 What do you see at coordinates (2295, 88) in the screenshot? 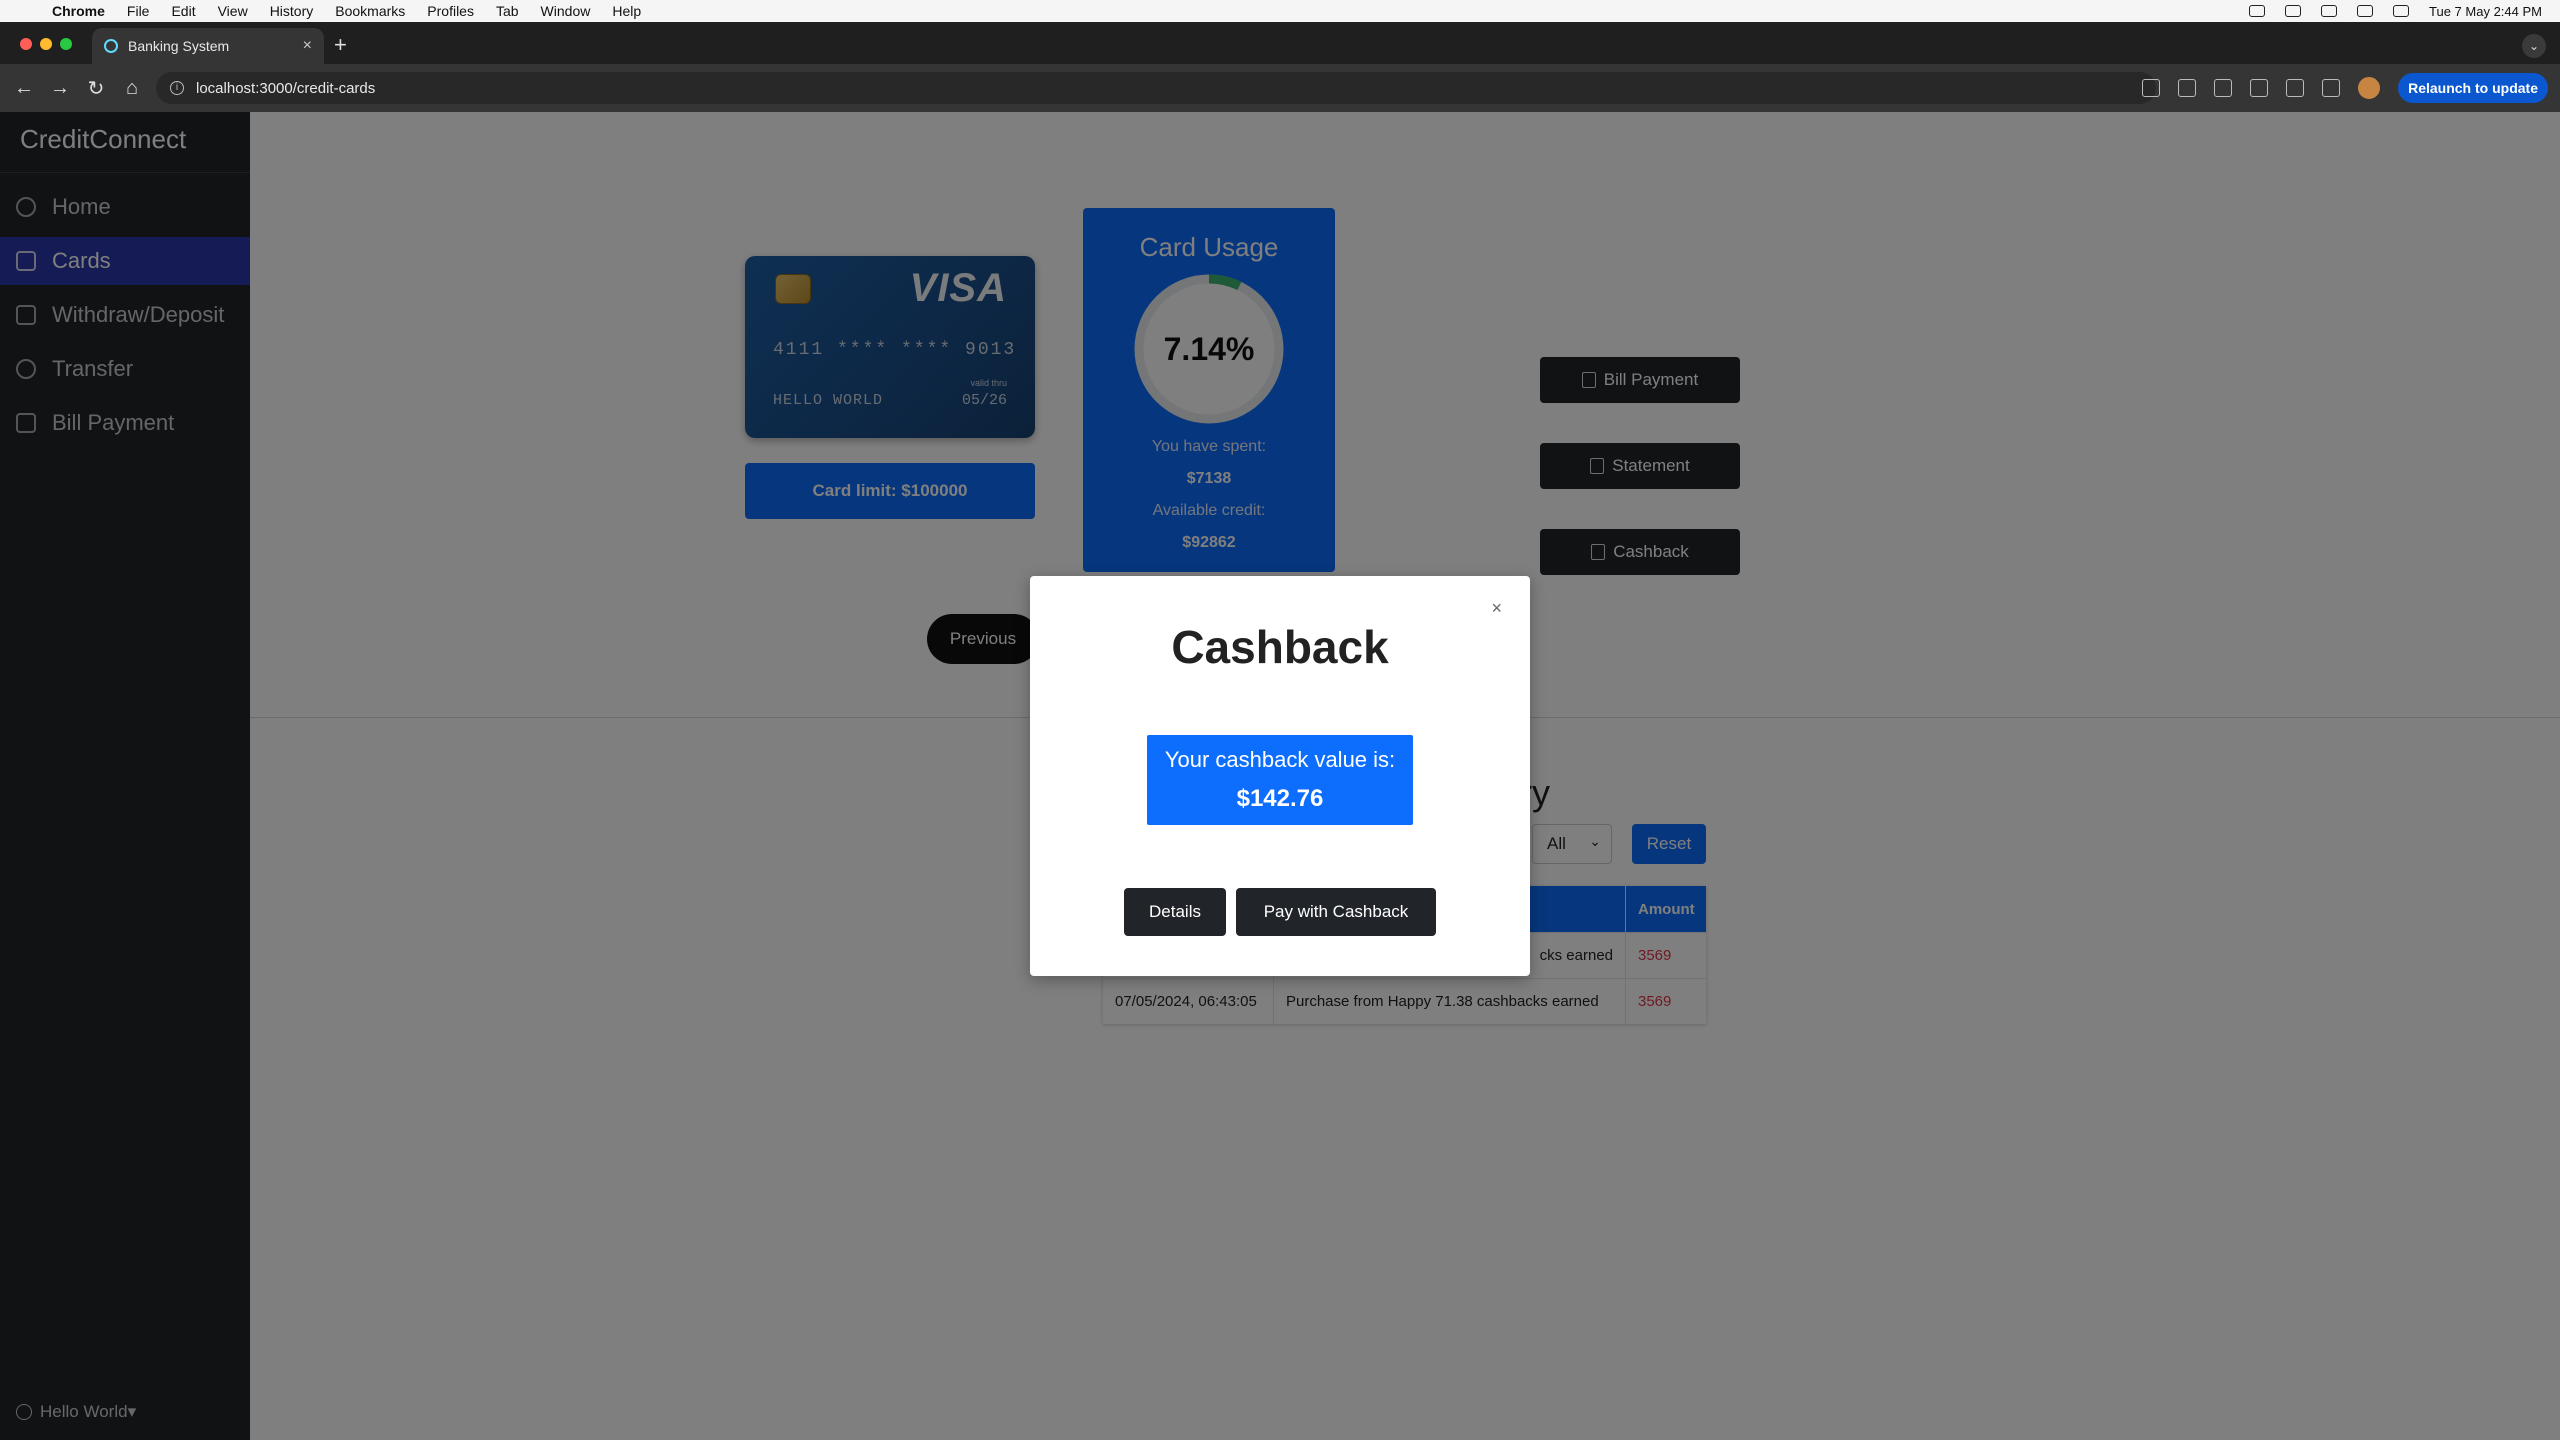
I see `puzzle-extensions-icon` at bounding box center [2295, 88].